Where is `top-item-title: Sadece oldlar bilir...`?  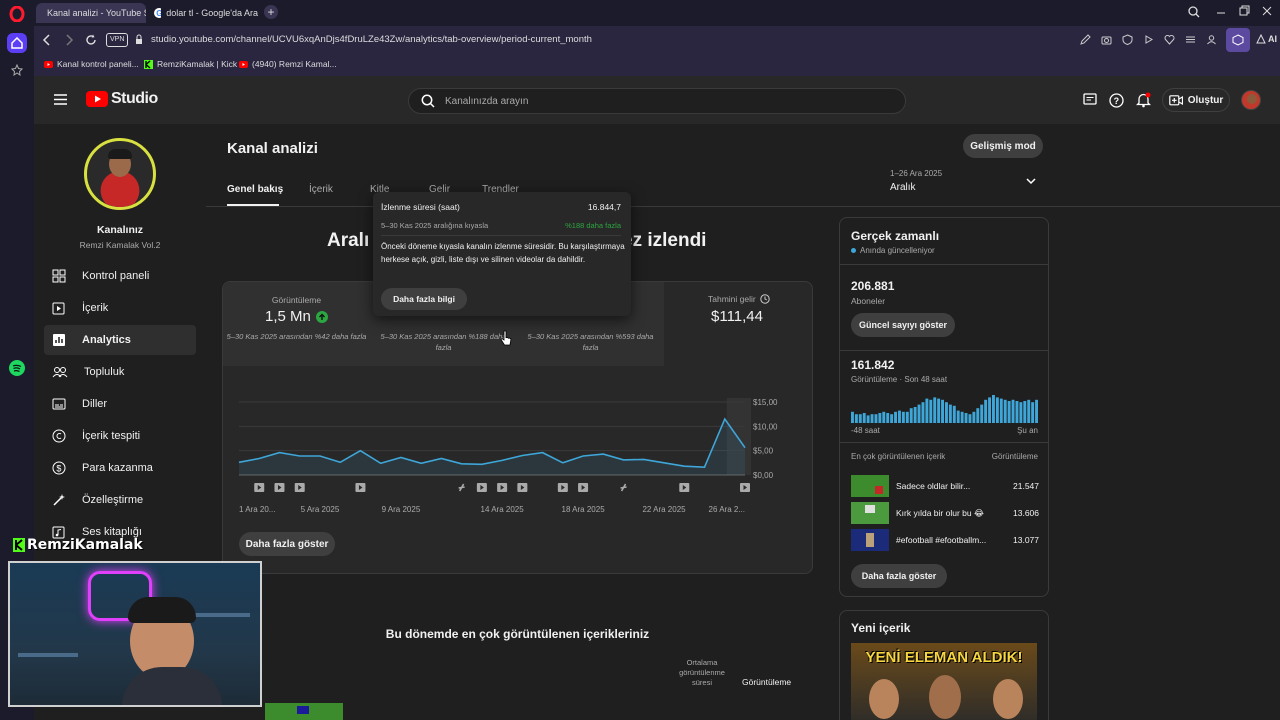
top-item-title: Sadece oldlar bilir... is located at coordinates (933, 486).